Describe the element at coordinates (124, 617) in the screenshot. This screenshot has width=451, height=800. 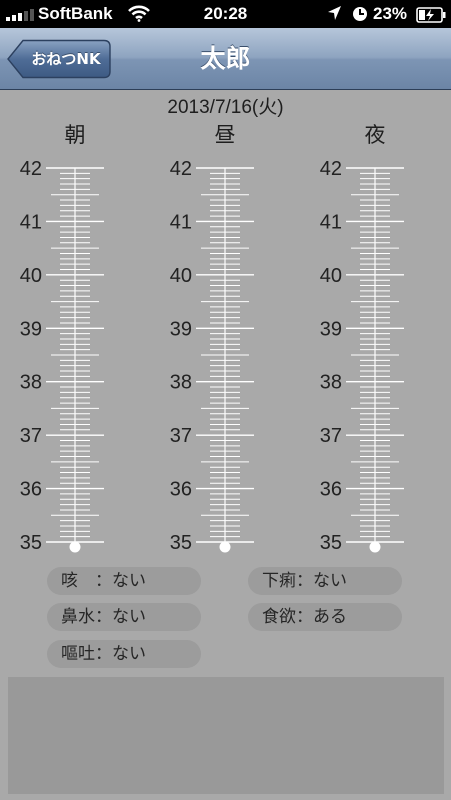
I see `symptom-runny-nose: 鼻水：ない` at that location.